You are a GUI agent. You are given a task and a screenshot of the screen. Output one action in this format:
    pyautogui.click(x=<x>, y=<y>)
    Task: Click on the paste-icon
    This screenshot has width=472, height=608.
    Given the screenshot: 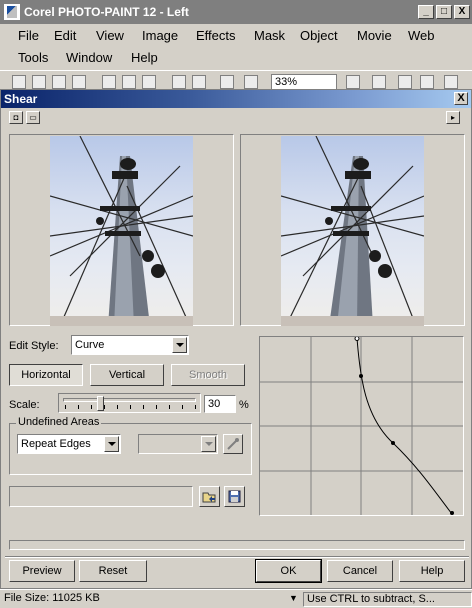 What is the action you would take?
    pyautogui.click(x=149, y=82)
    